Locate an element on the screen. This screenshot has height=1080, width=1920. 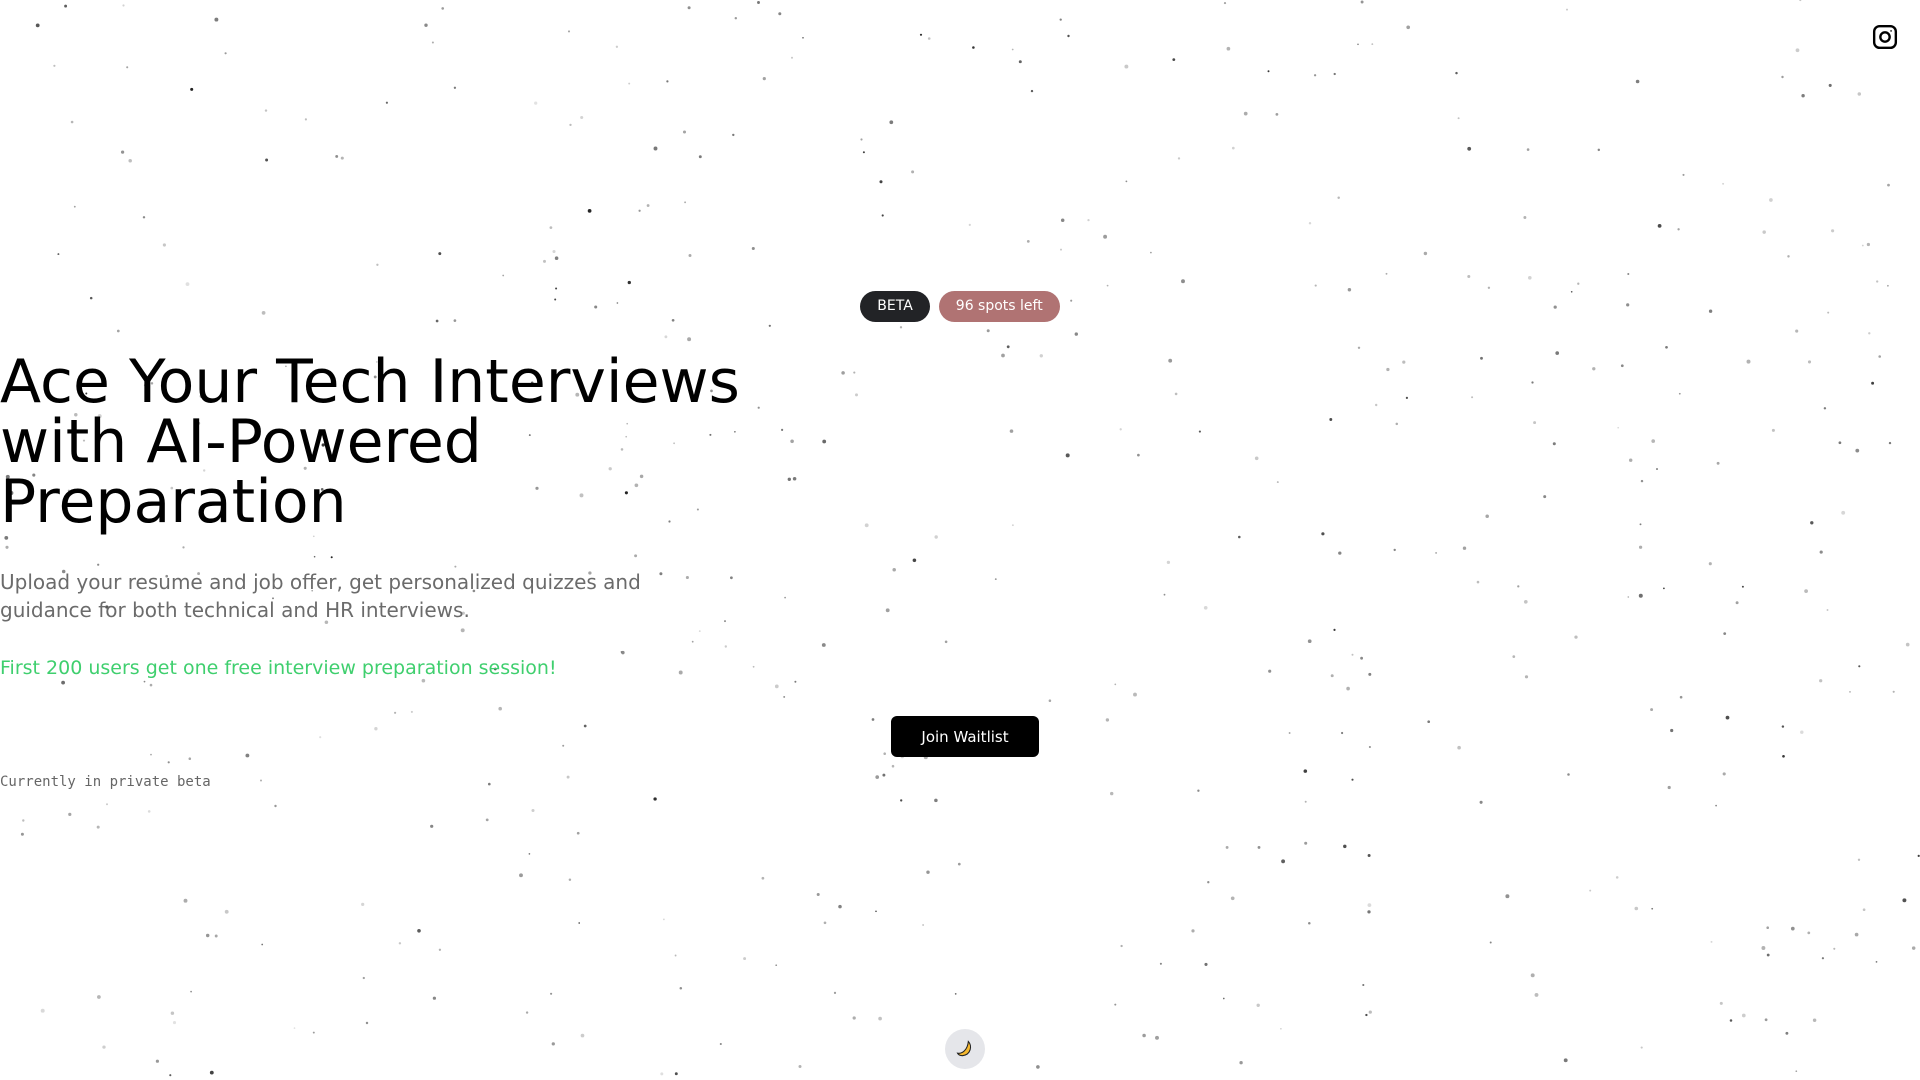
title-line: Ace Your Tech Interviews is located at coordinates (370, 382).